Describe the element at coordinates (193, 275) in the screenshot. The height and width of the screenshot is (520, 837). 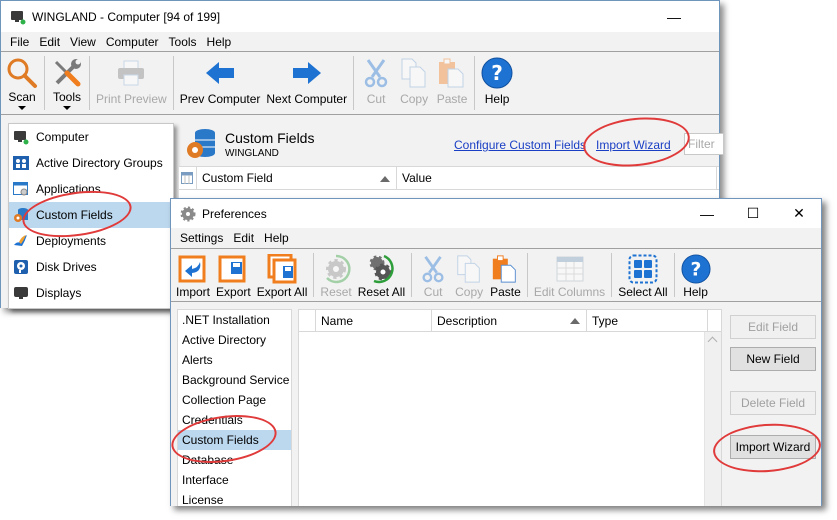
I see `import-button: Import` at that location.